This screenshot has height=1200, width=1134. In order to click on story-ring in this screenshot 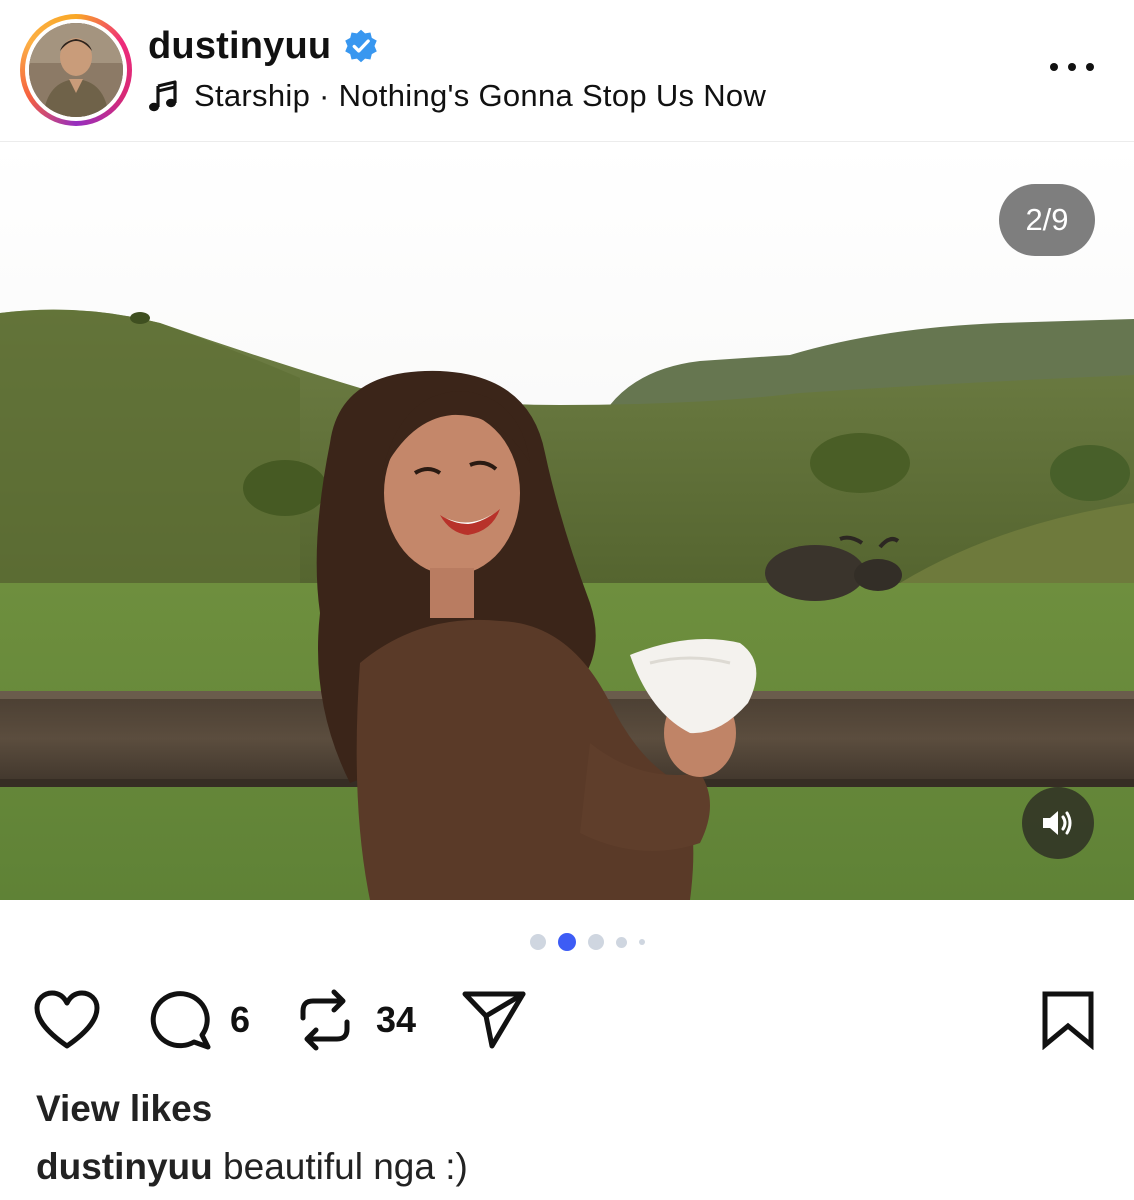, I will do `click(76, 70)`.